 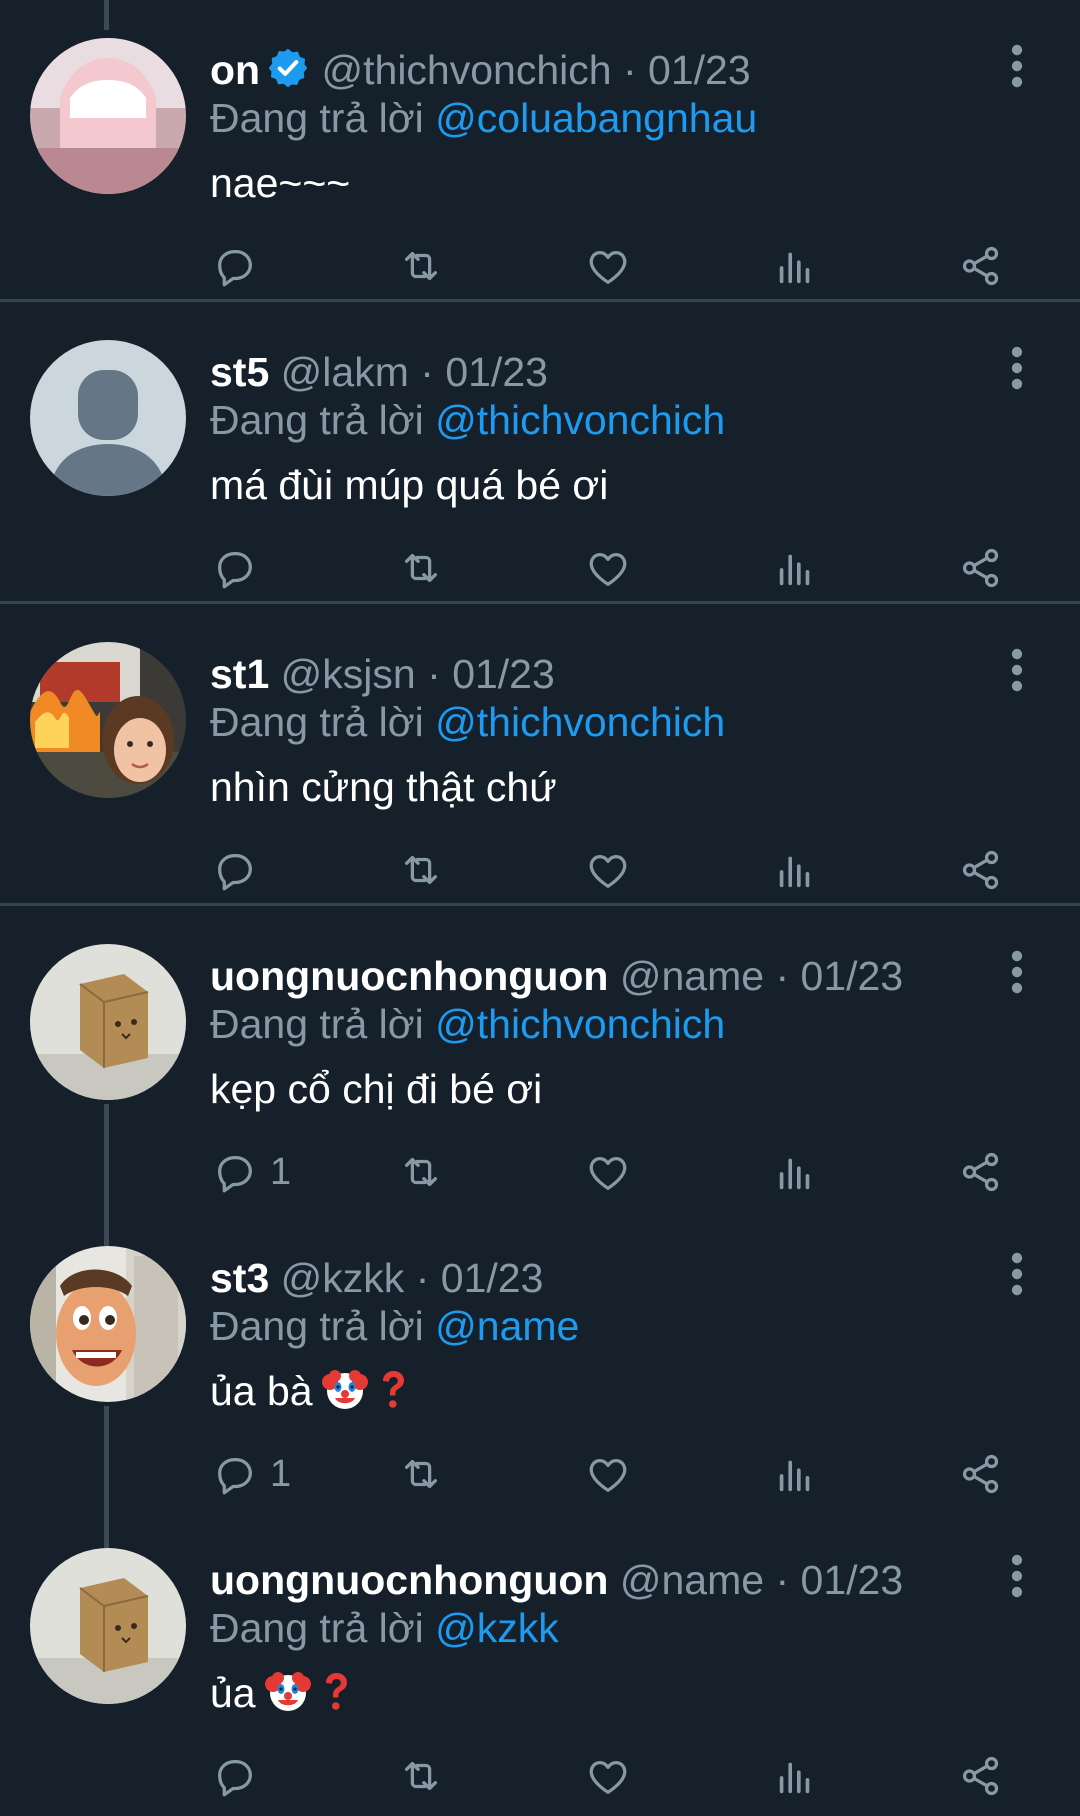 What do you see at coordinates (239, 1278) in the screenshot?
I see `display-name: st3` at bounding box center [239, 1278].